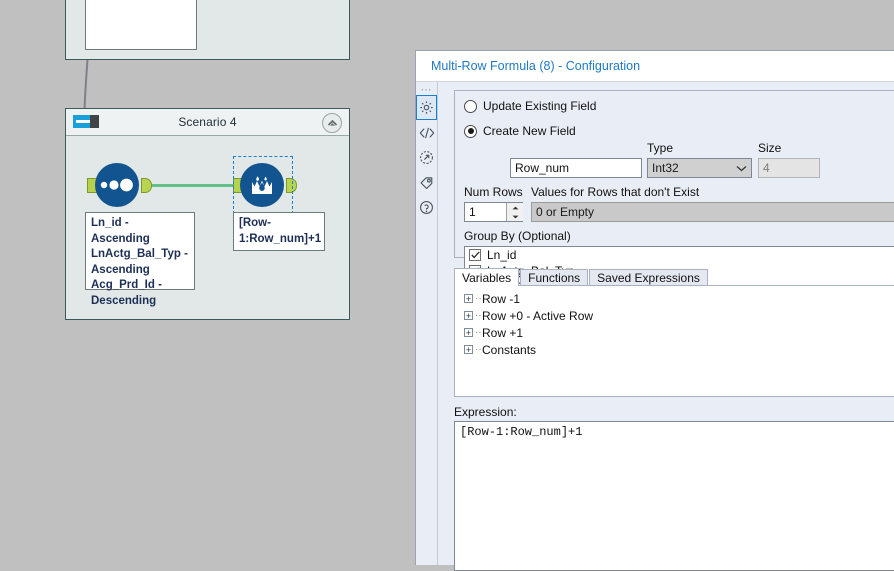 The height and width of the screenshot is (571, 894). What do you see at coordinates (280, 238) in the screenshot?
I see `note-line: 1:Row_num]+1` at bounding box center [280, 238].